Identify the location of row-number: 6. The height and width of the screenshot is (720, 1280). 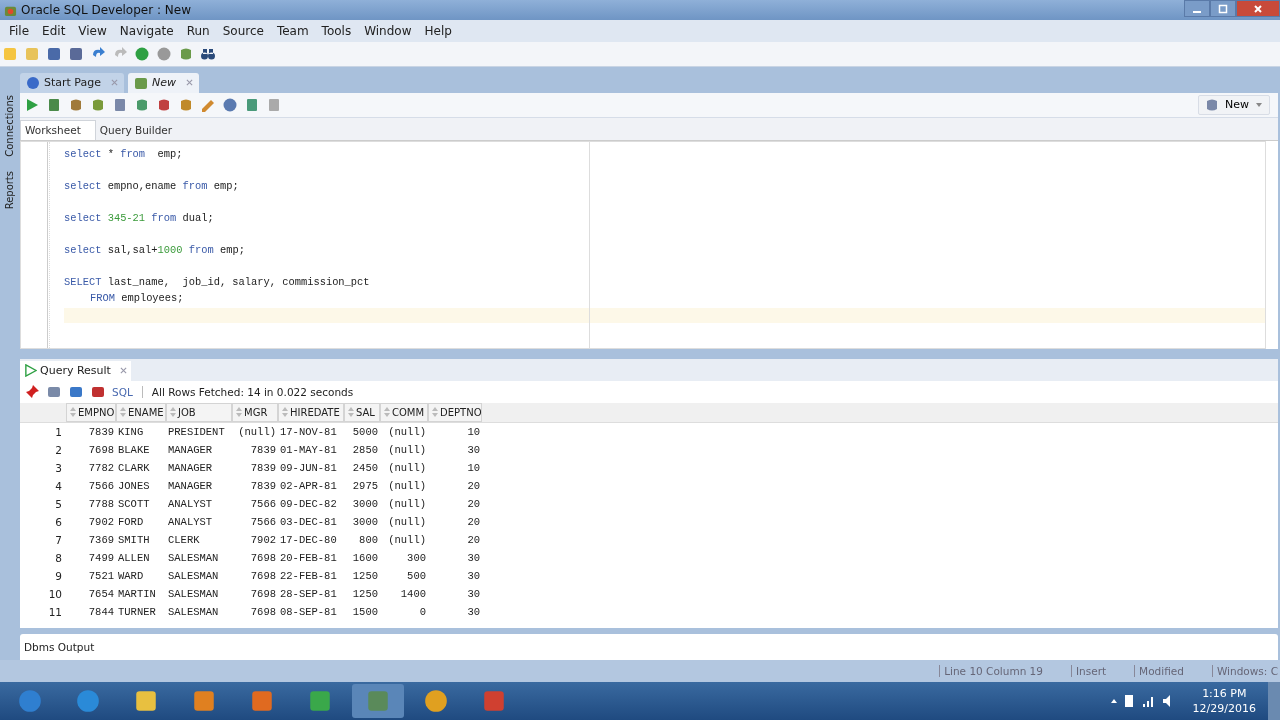
(58, 521).